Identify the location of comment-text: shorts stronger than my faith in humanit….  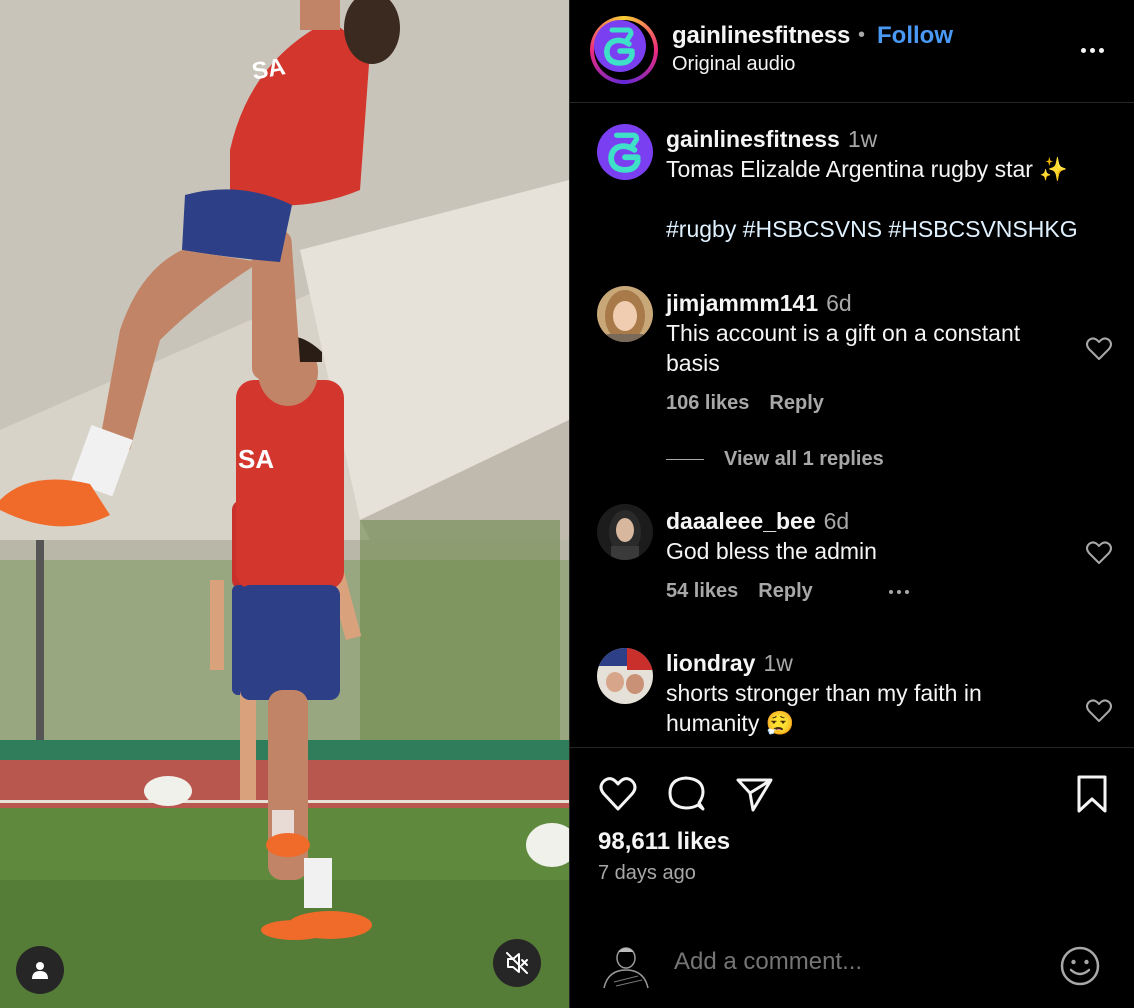
(824, 708).